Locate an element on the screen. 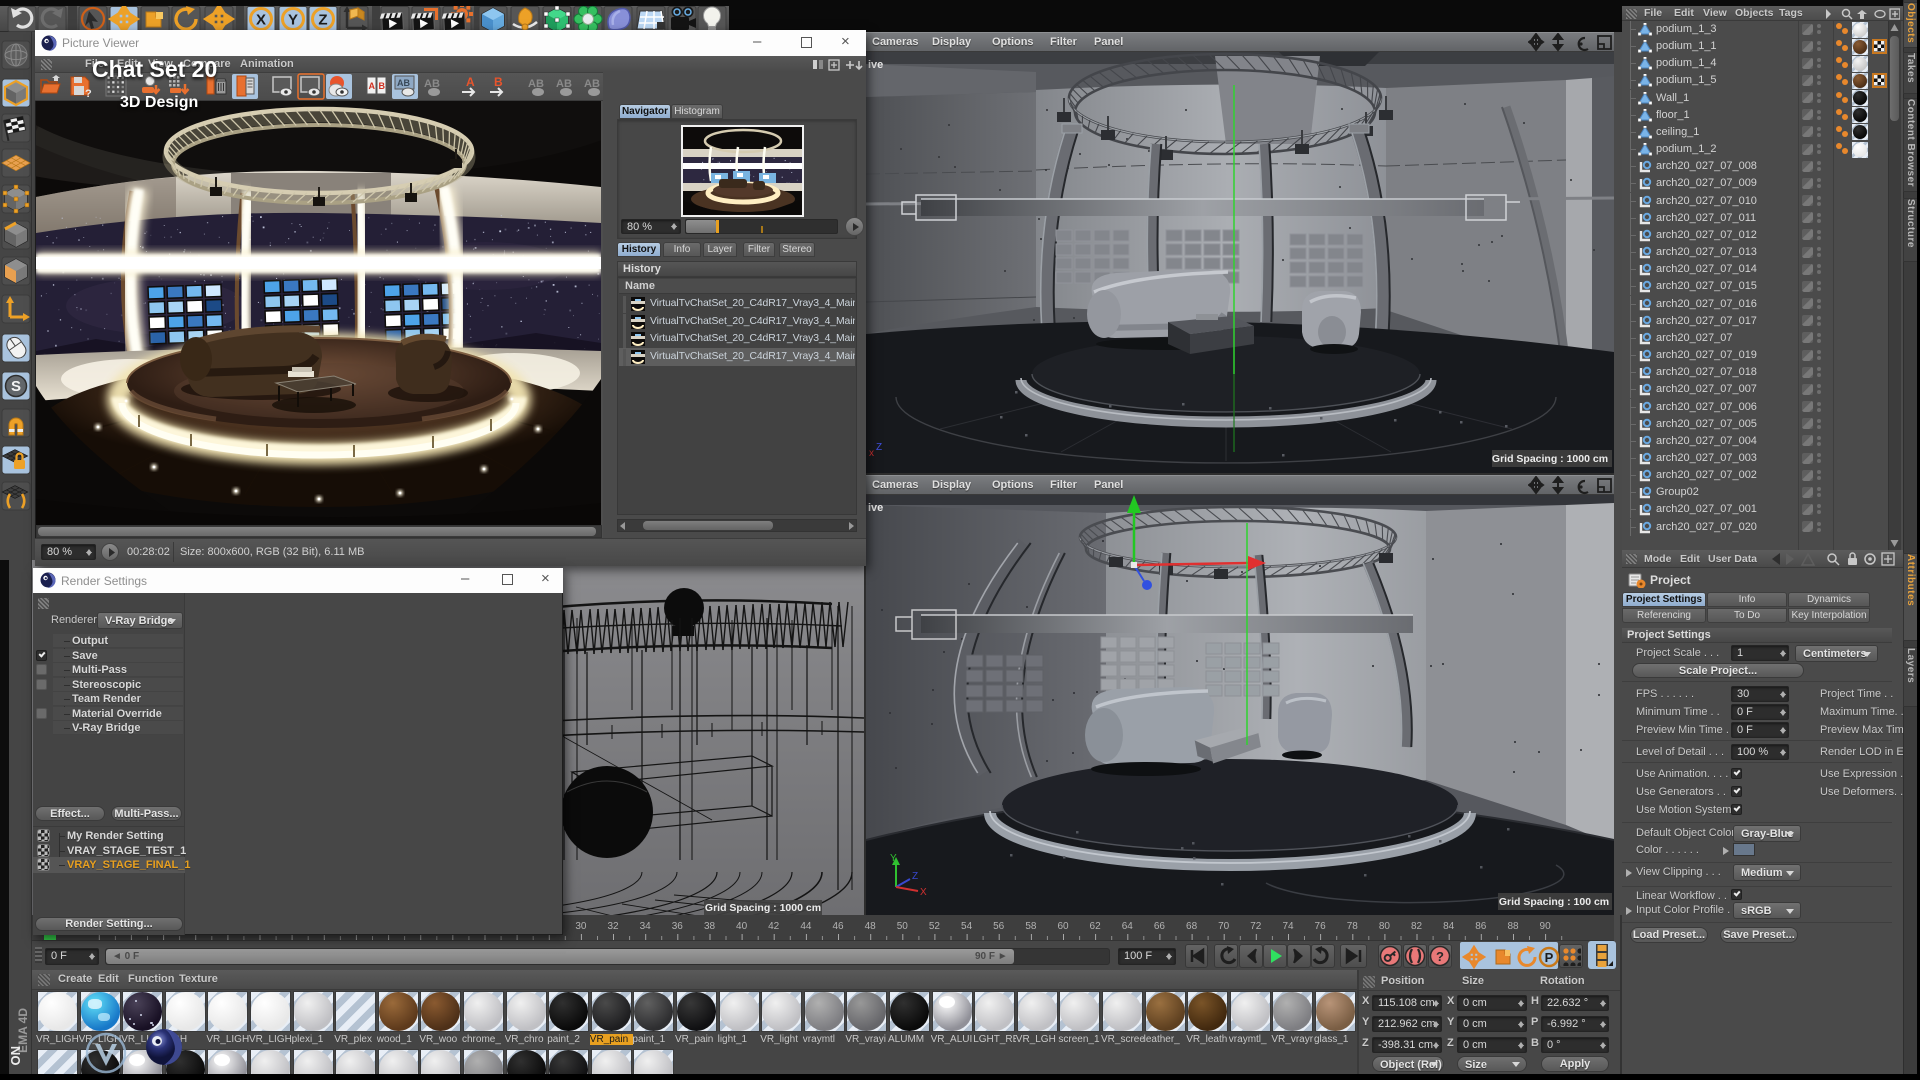  svg-text: Grid Spacing : 100 cm is located at coordinates (1554, 902).